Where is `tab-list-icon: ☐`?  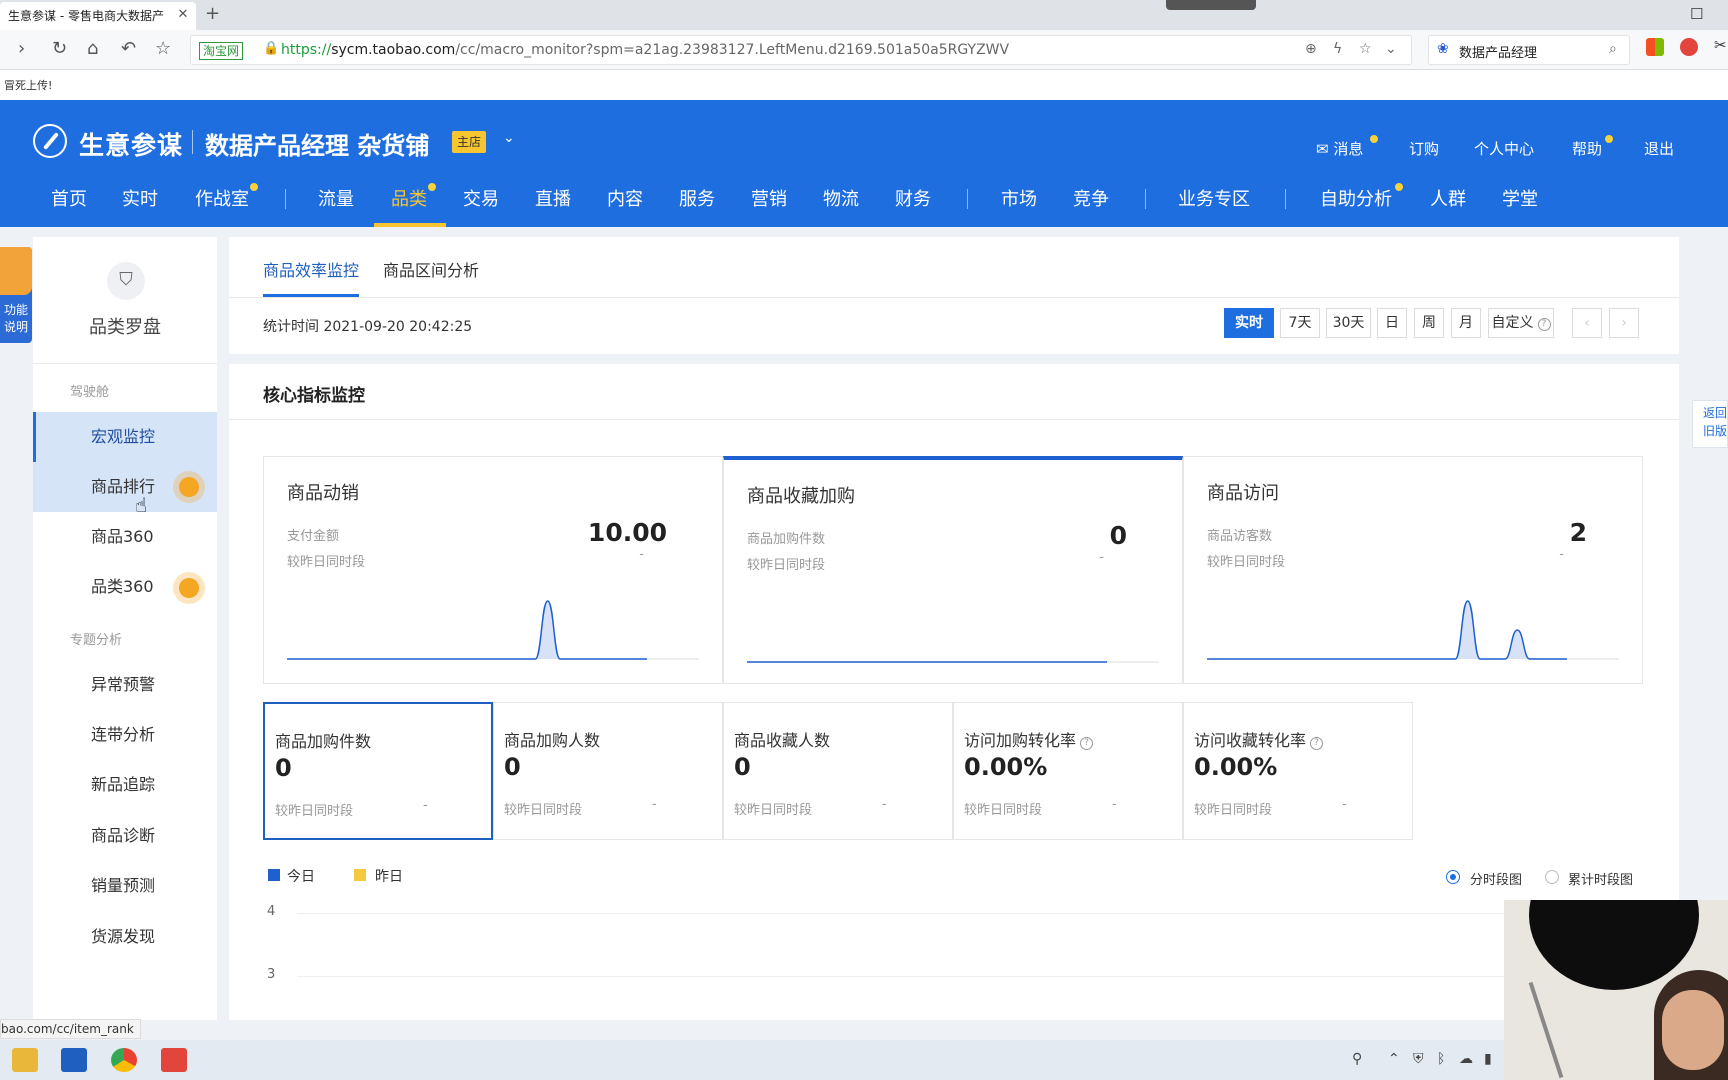
tab-list-icon: ☐ is located at coordinates (1696, 14).